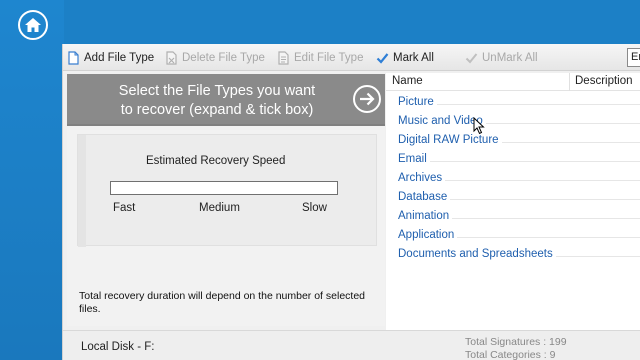 The image size is (640, 360). I want to click on title-band, so click(352, 22).